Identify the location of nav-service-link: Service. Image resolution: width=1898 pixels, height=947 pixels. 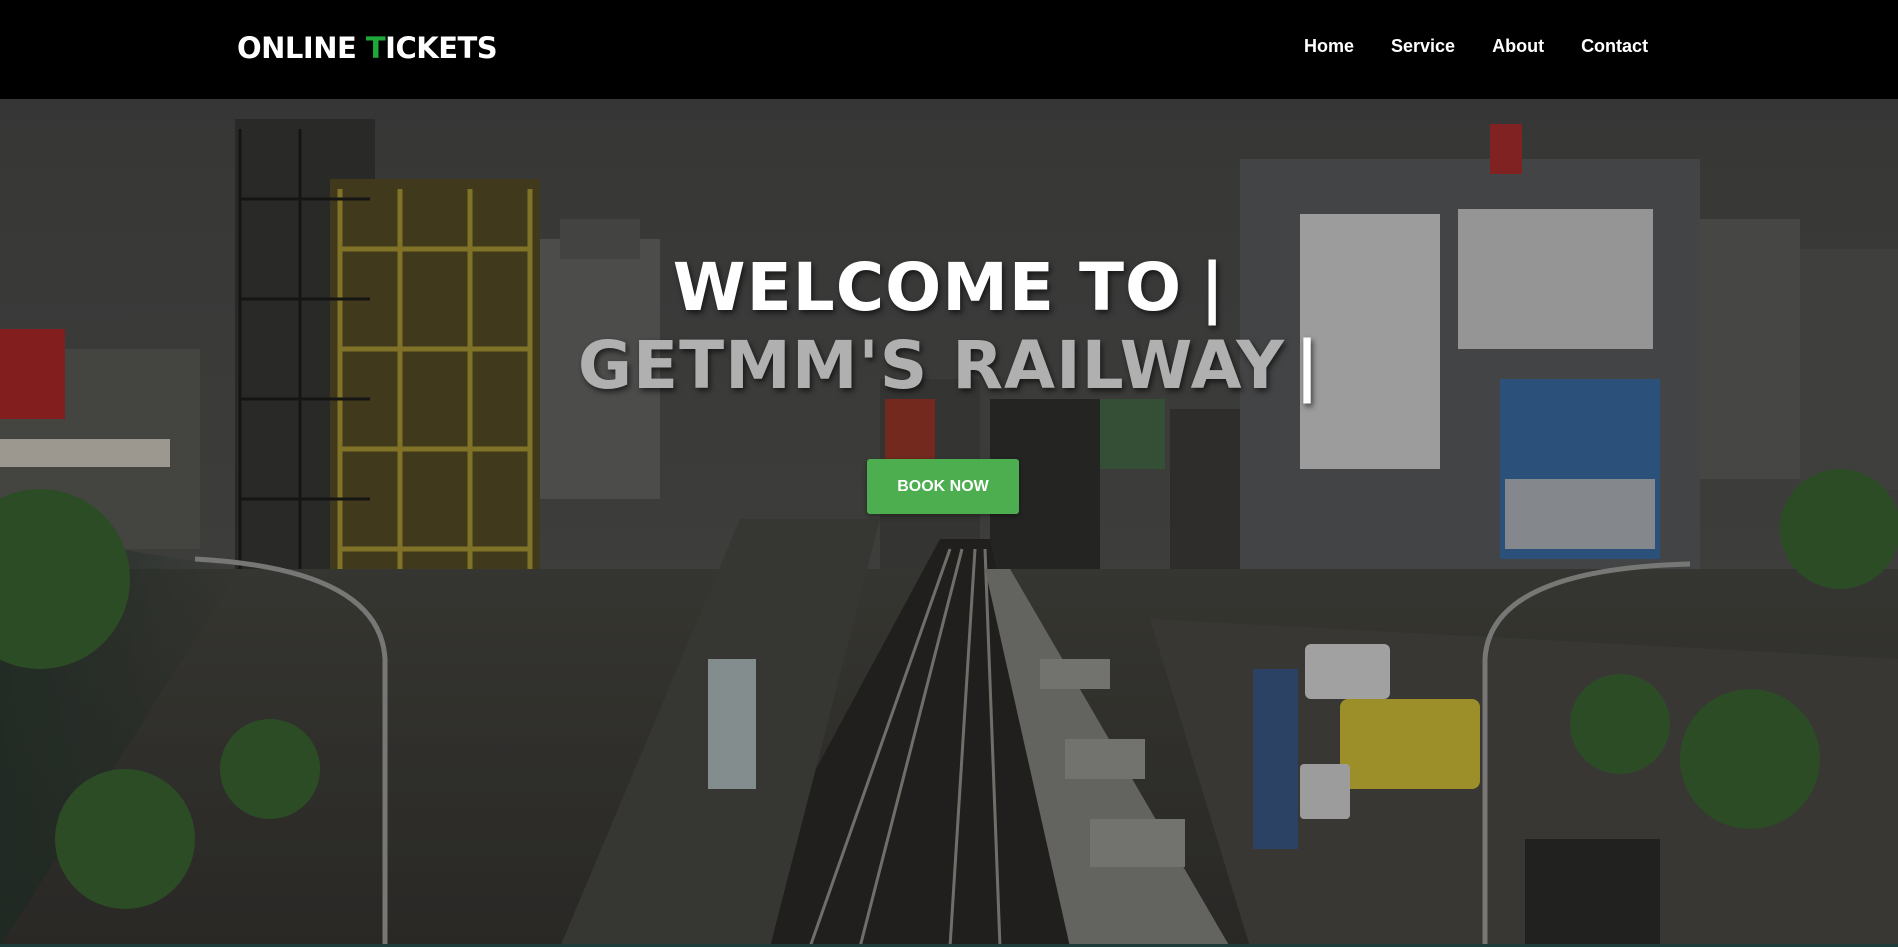
(1423, 46).